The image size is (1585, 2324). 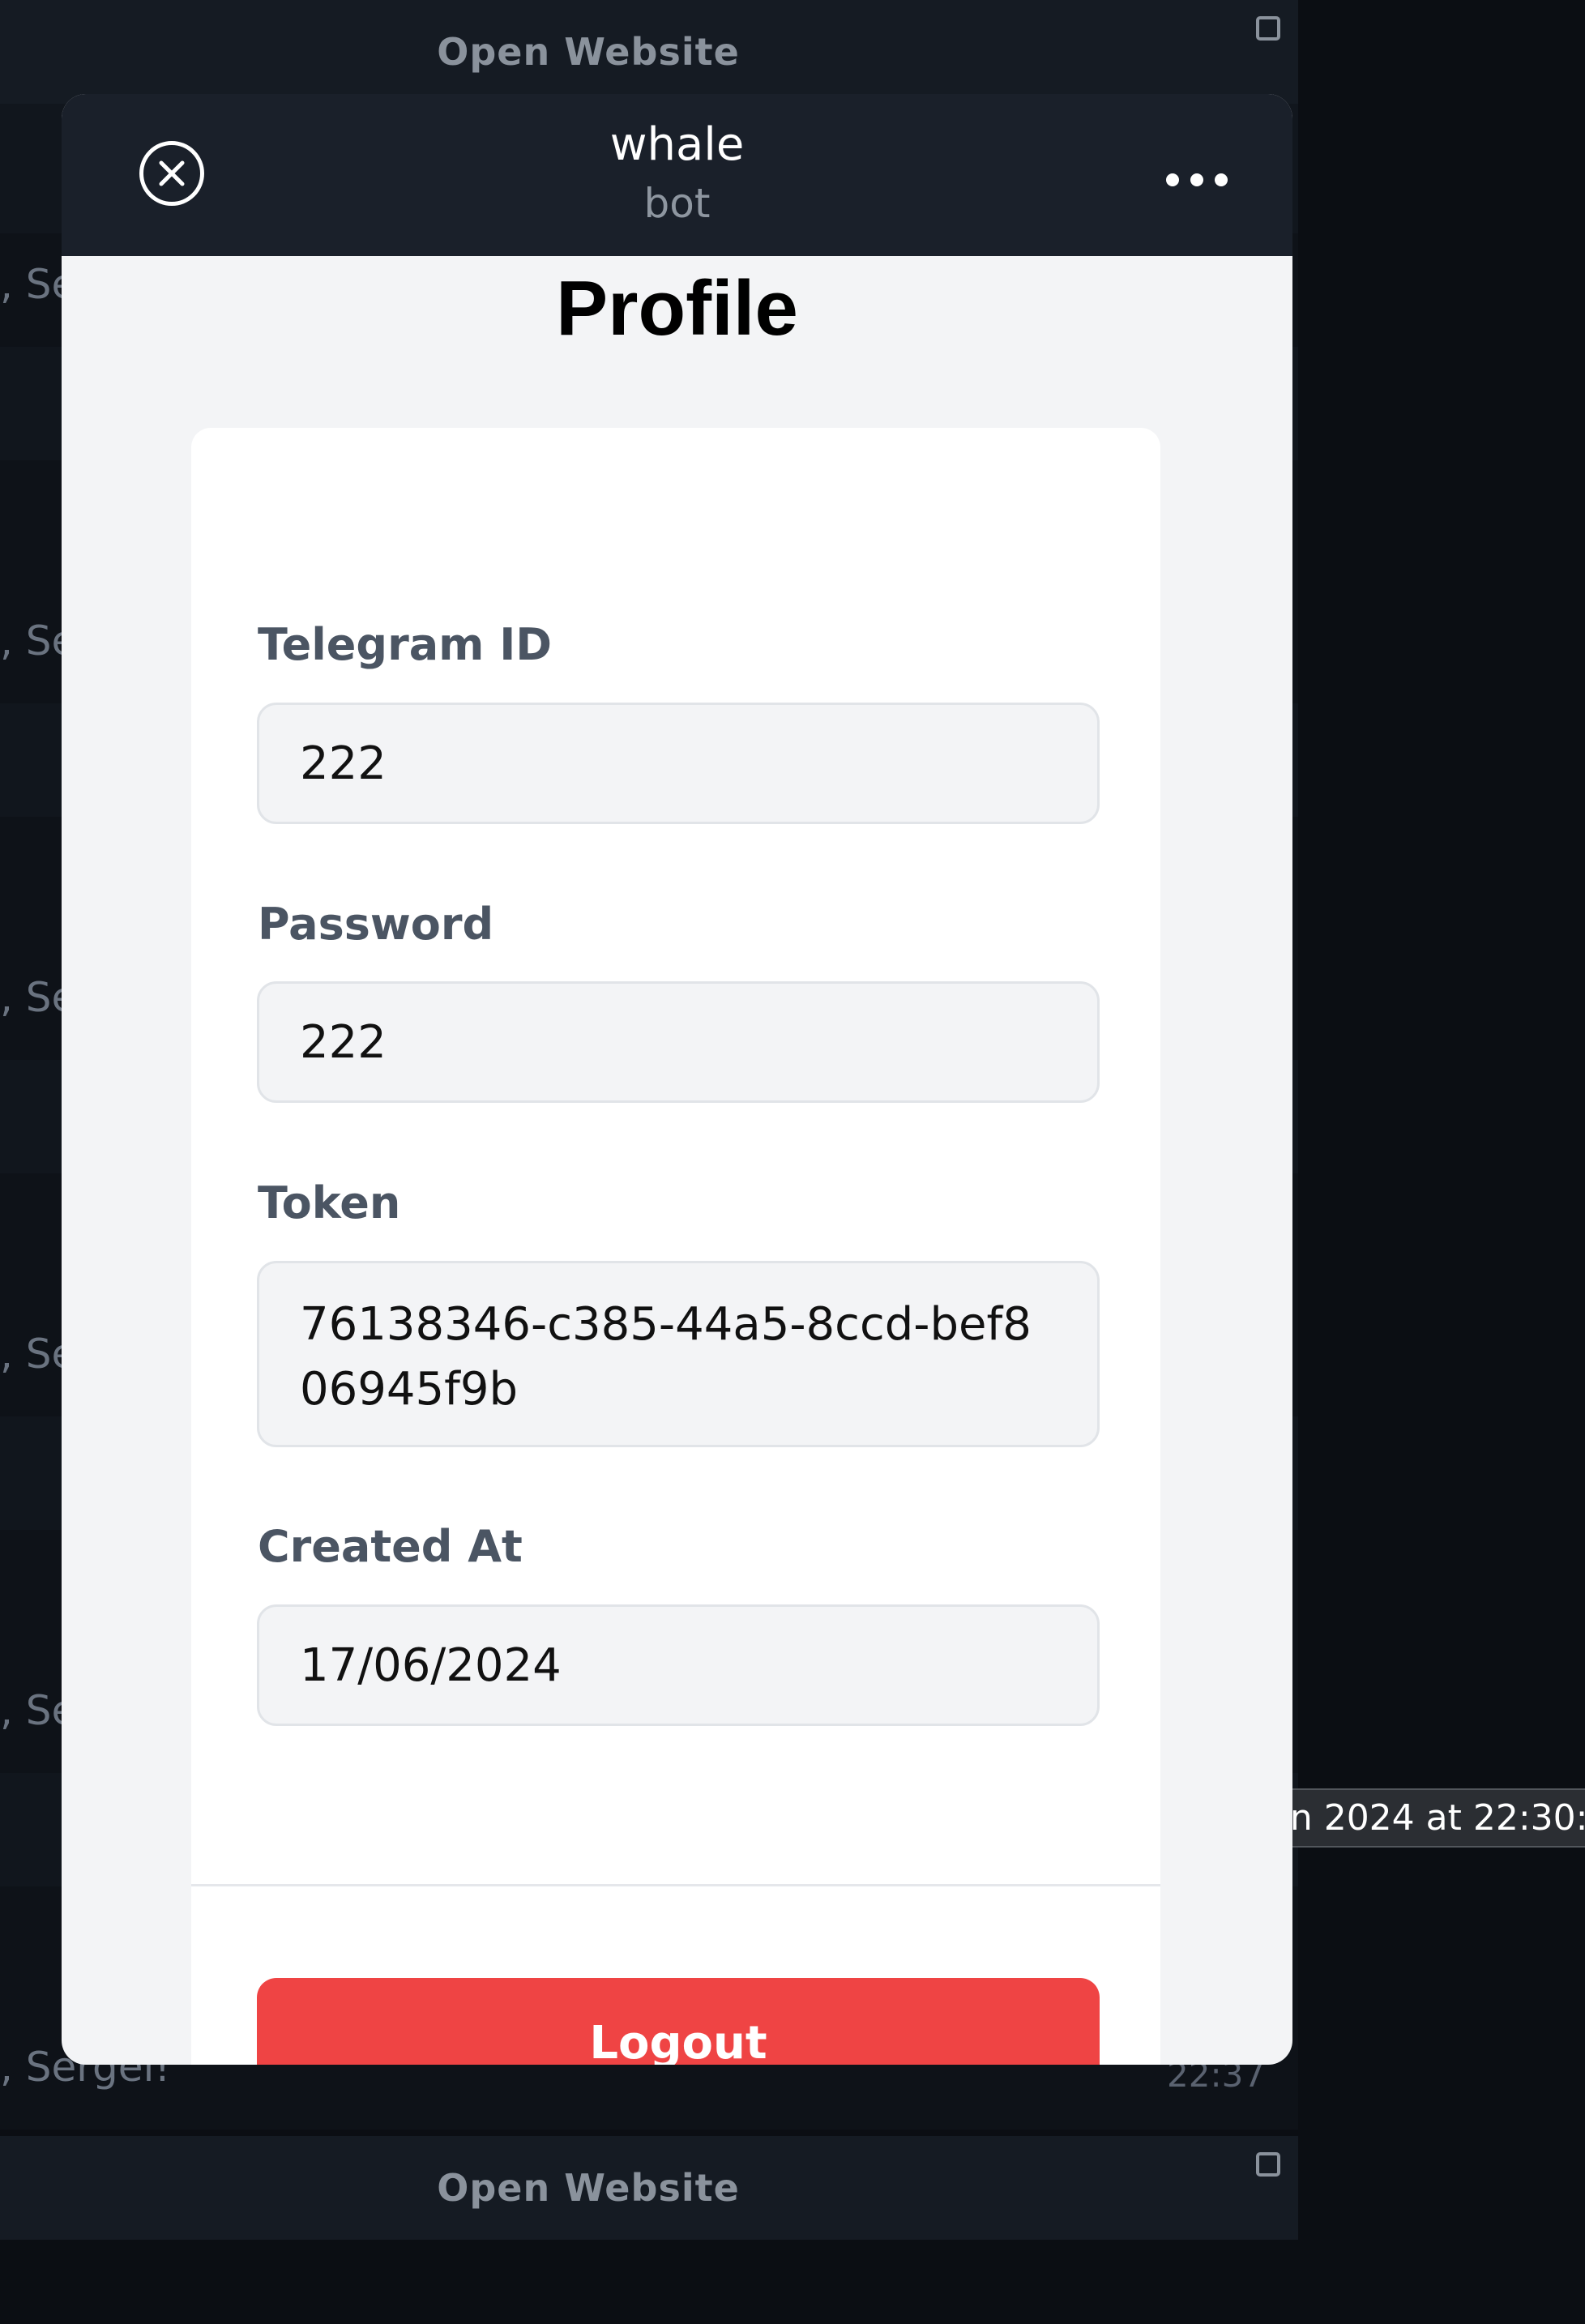 I want to click on telegram-id-label: Telegram ID, so click(x=405, y=644).